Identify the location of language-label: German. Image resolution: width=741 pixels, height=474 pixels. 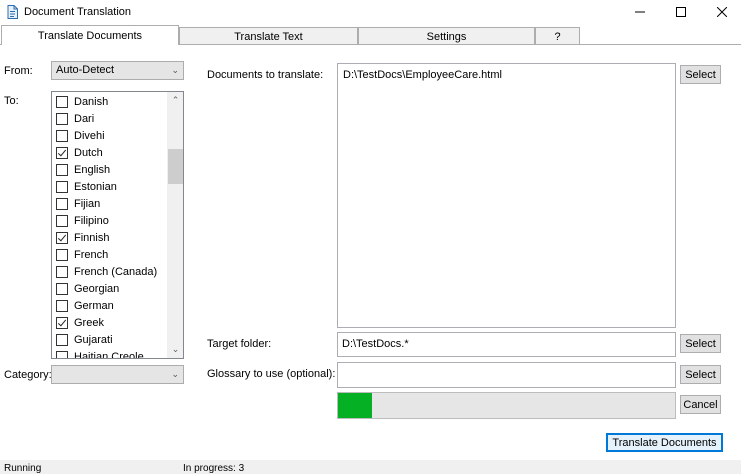
(94, 305).